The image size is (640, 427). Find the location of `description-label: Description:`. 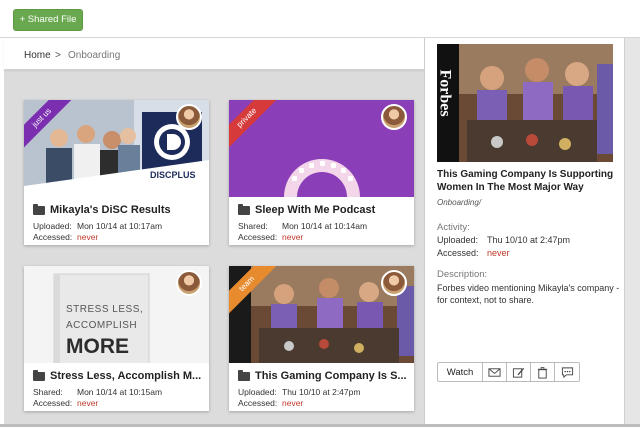

description-label: Description: is located at coordinates (462, 274).